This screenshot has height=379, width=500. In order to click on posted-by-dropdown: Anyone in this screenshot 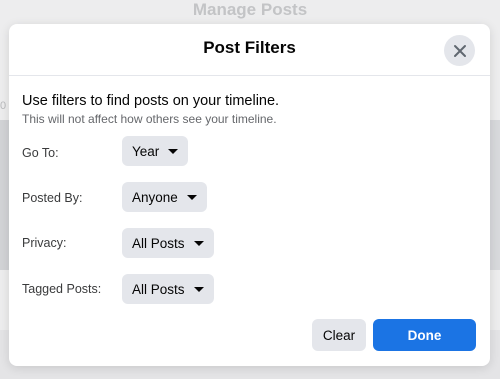, I will do `click(164, 197)`.